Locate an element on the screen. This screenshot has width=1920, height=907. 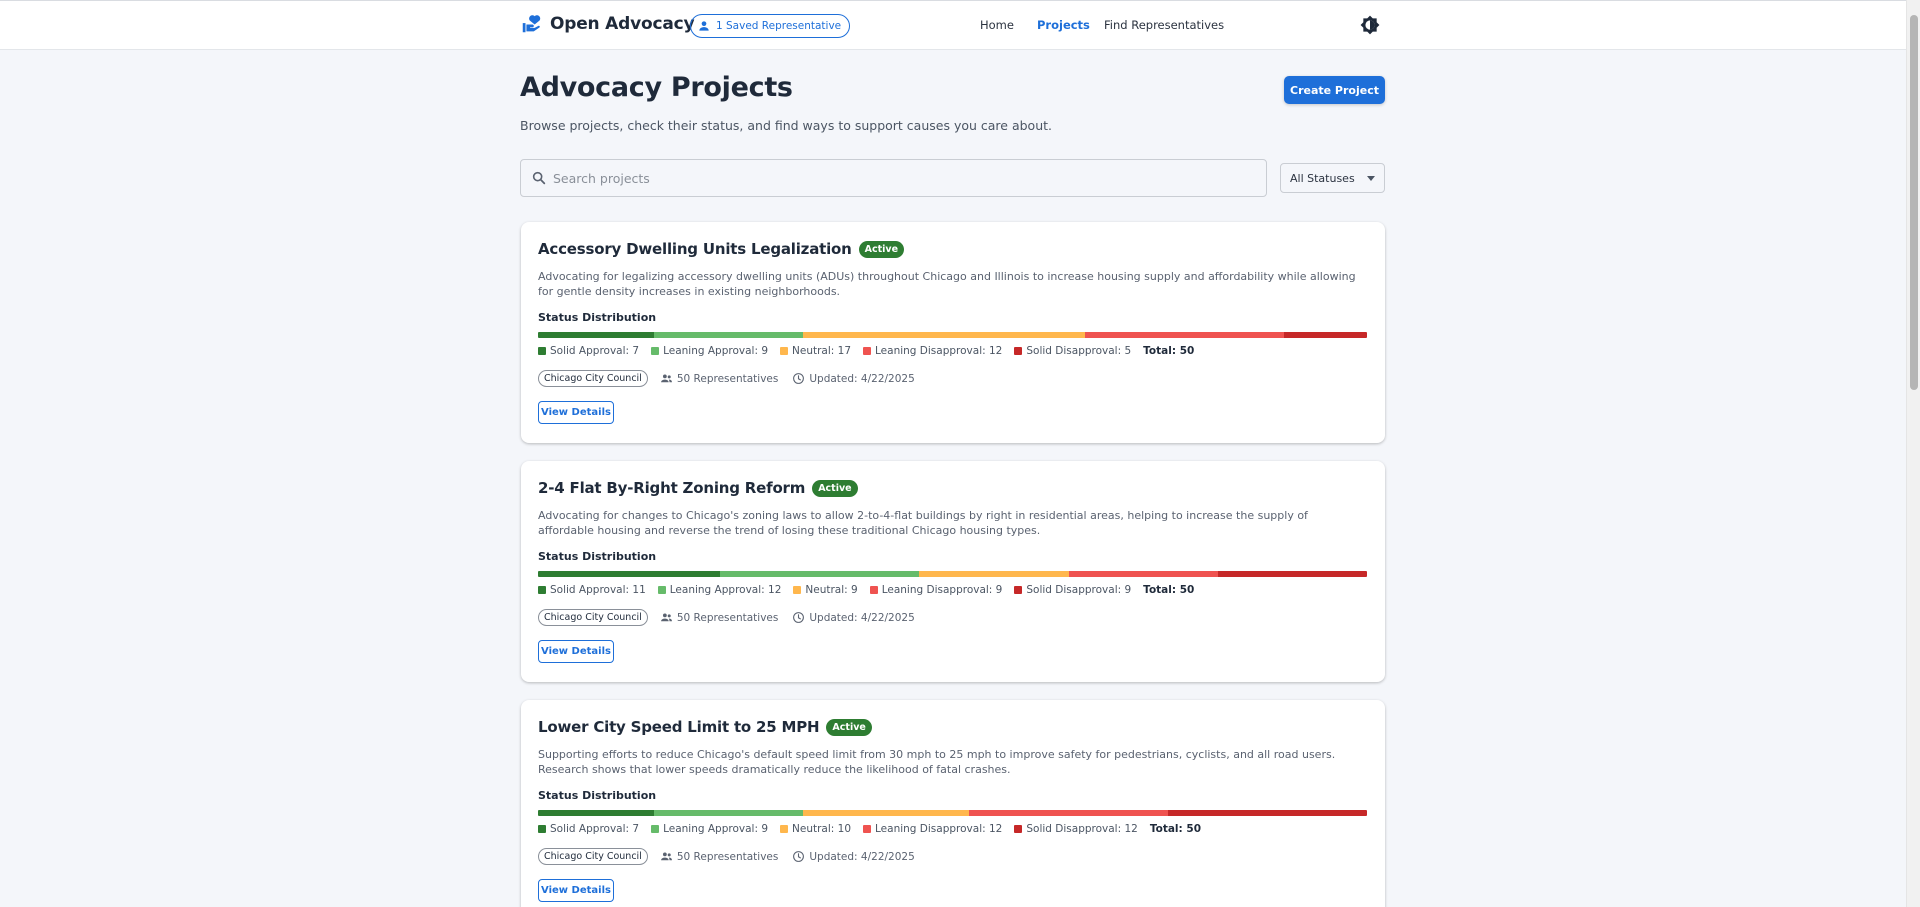
legend-solid-disapproval: Solid Disapproval: 9 is located at coordinates (1079, 590).